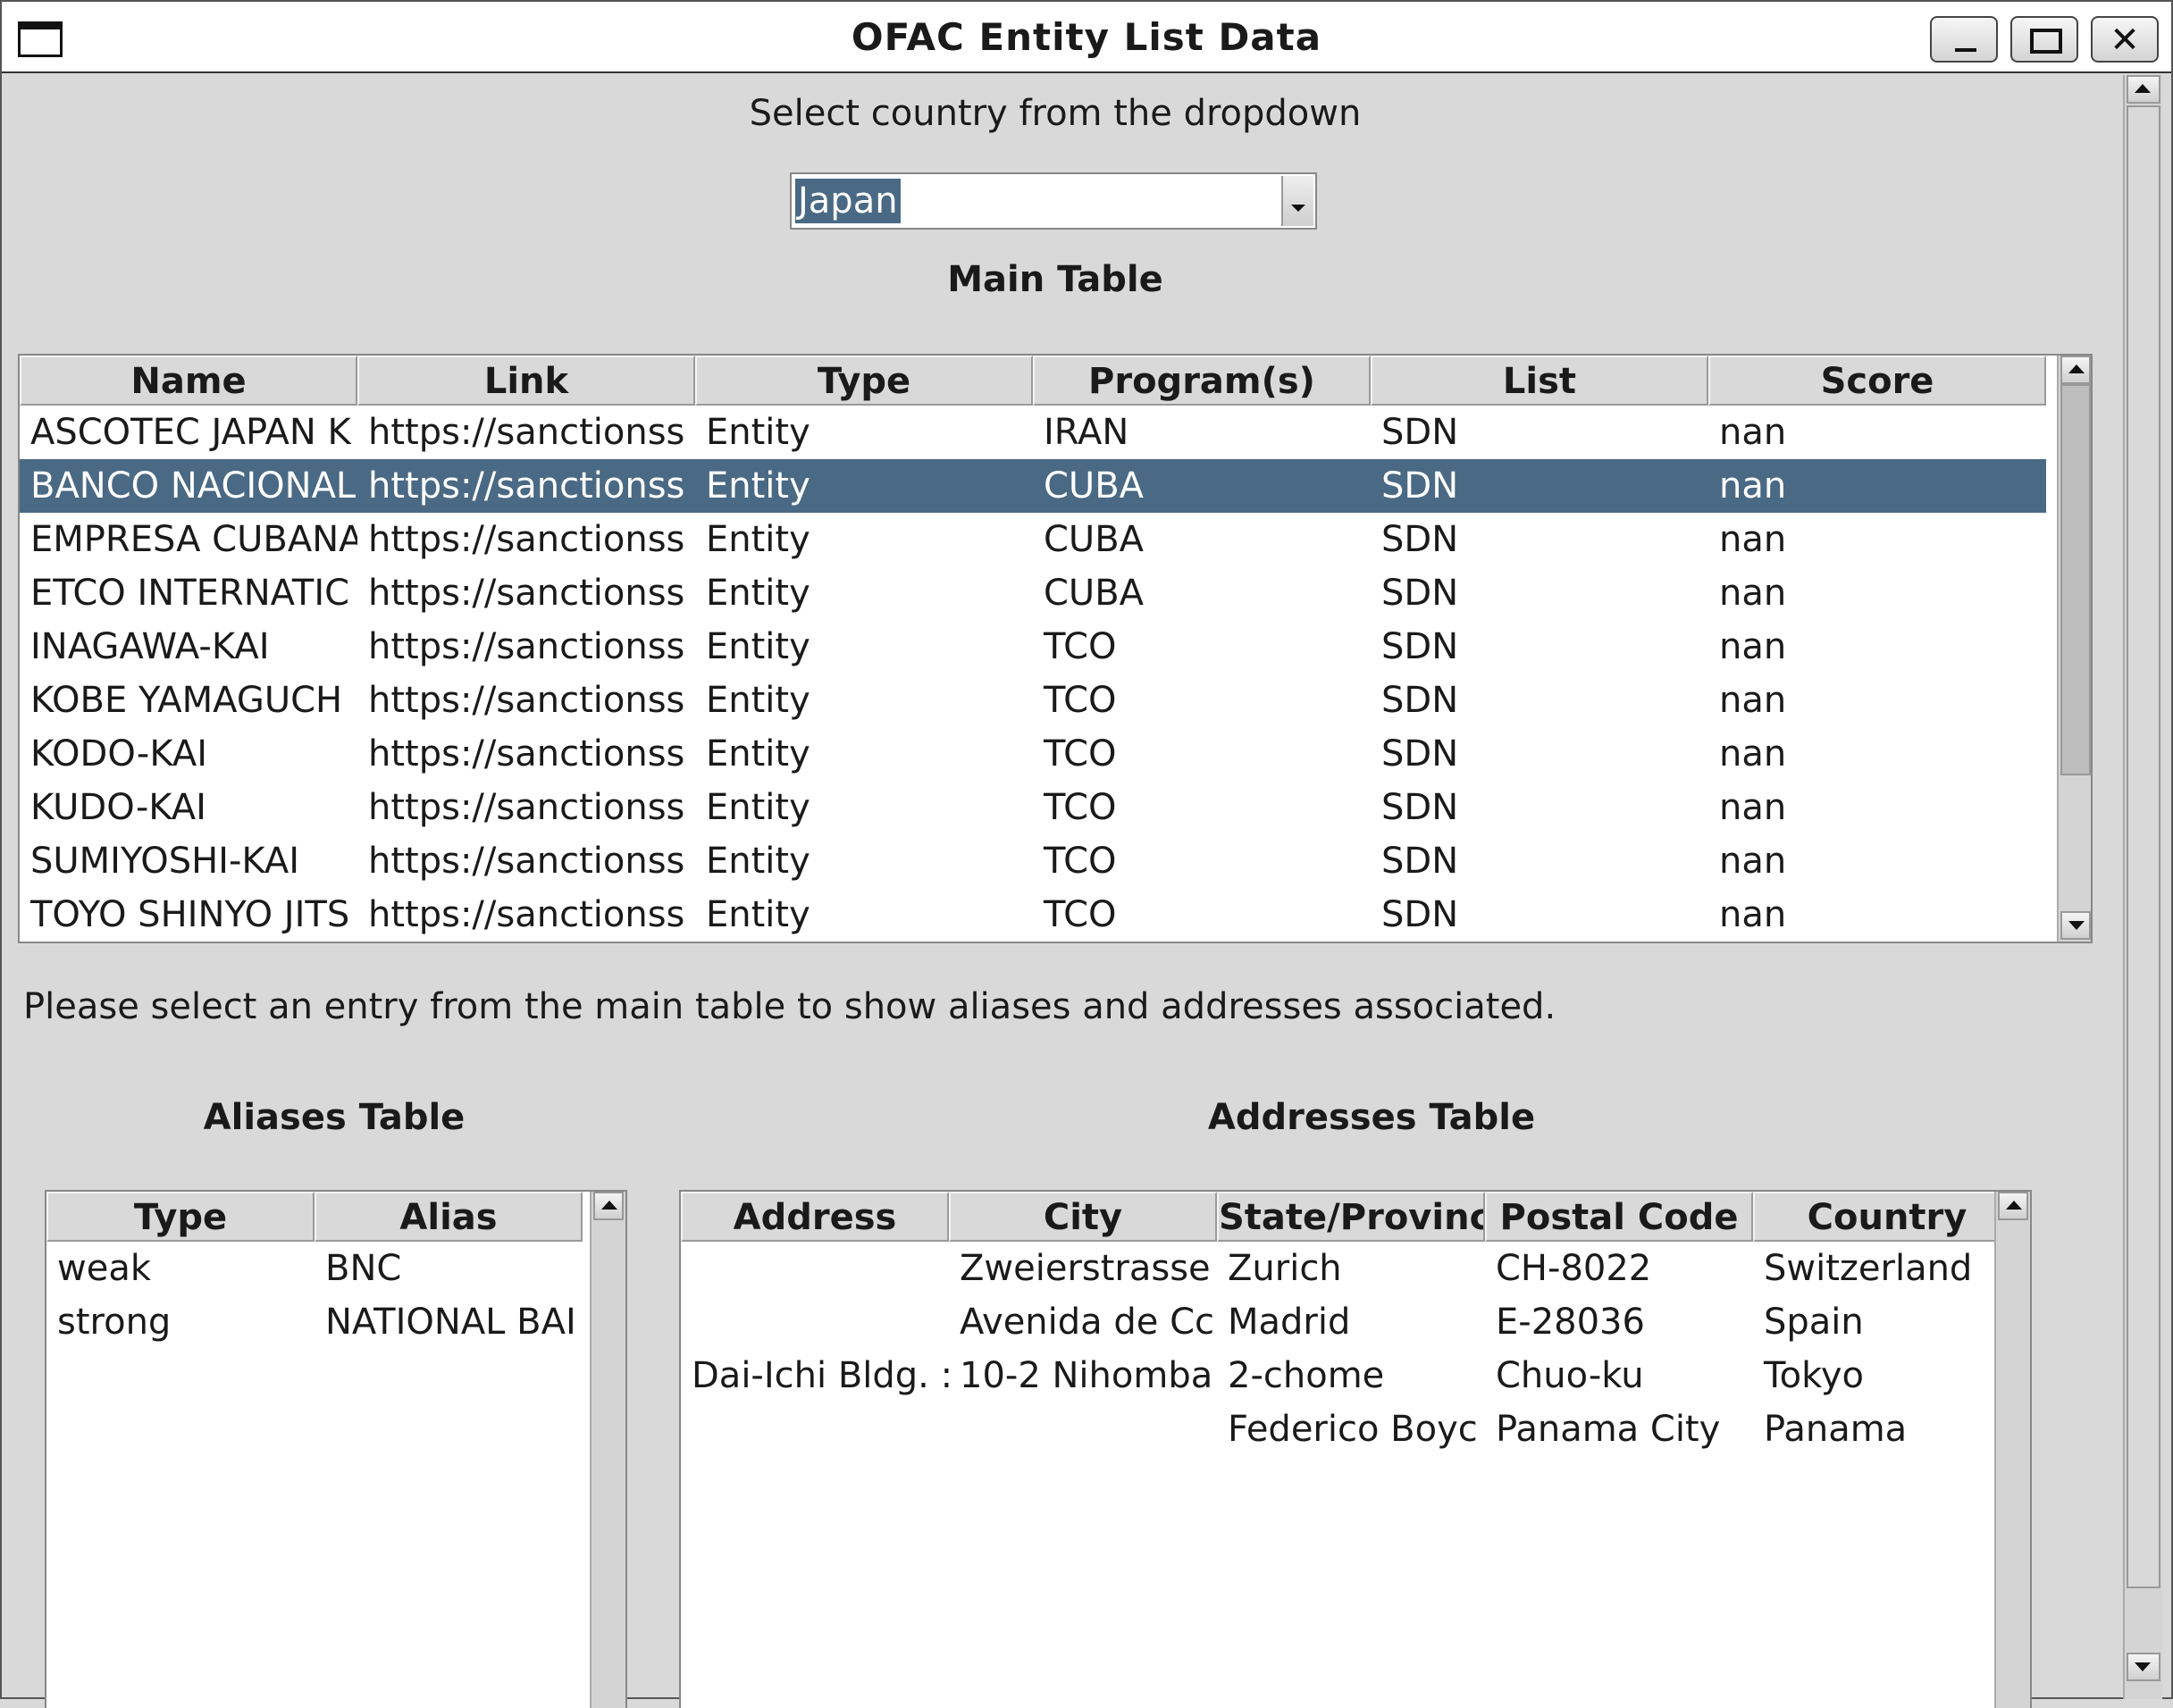 The width and height of the screenshot is (2173, 1708). Describe the element at coordinates (336, 1449) in the screenshot. I see `aliases-table: Type Alias weak BNC strong NATIONAL BAI` at that location.